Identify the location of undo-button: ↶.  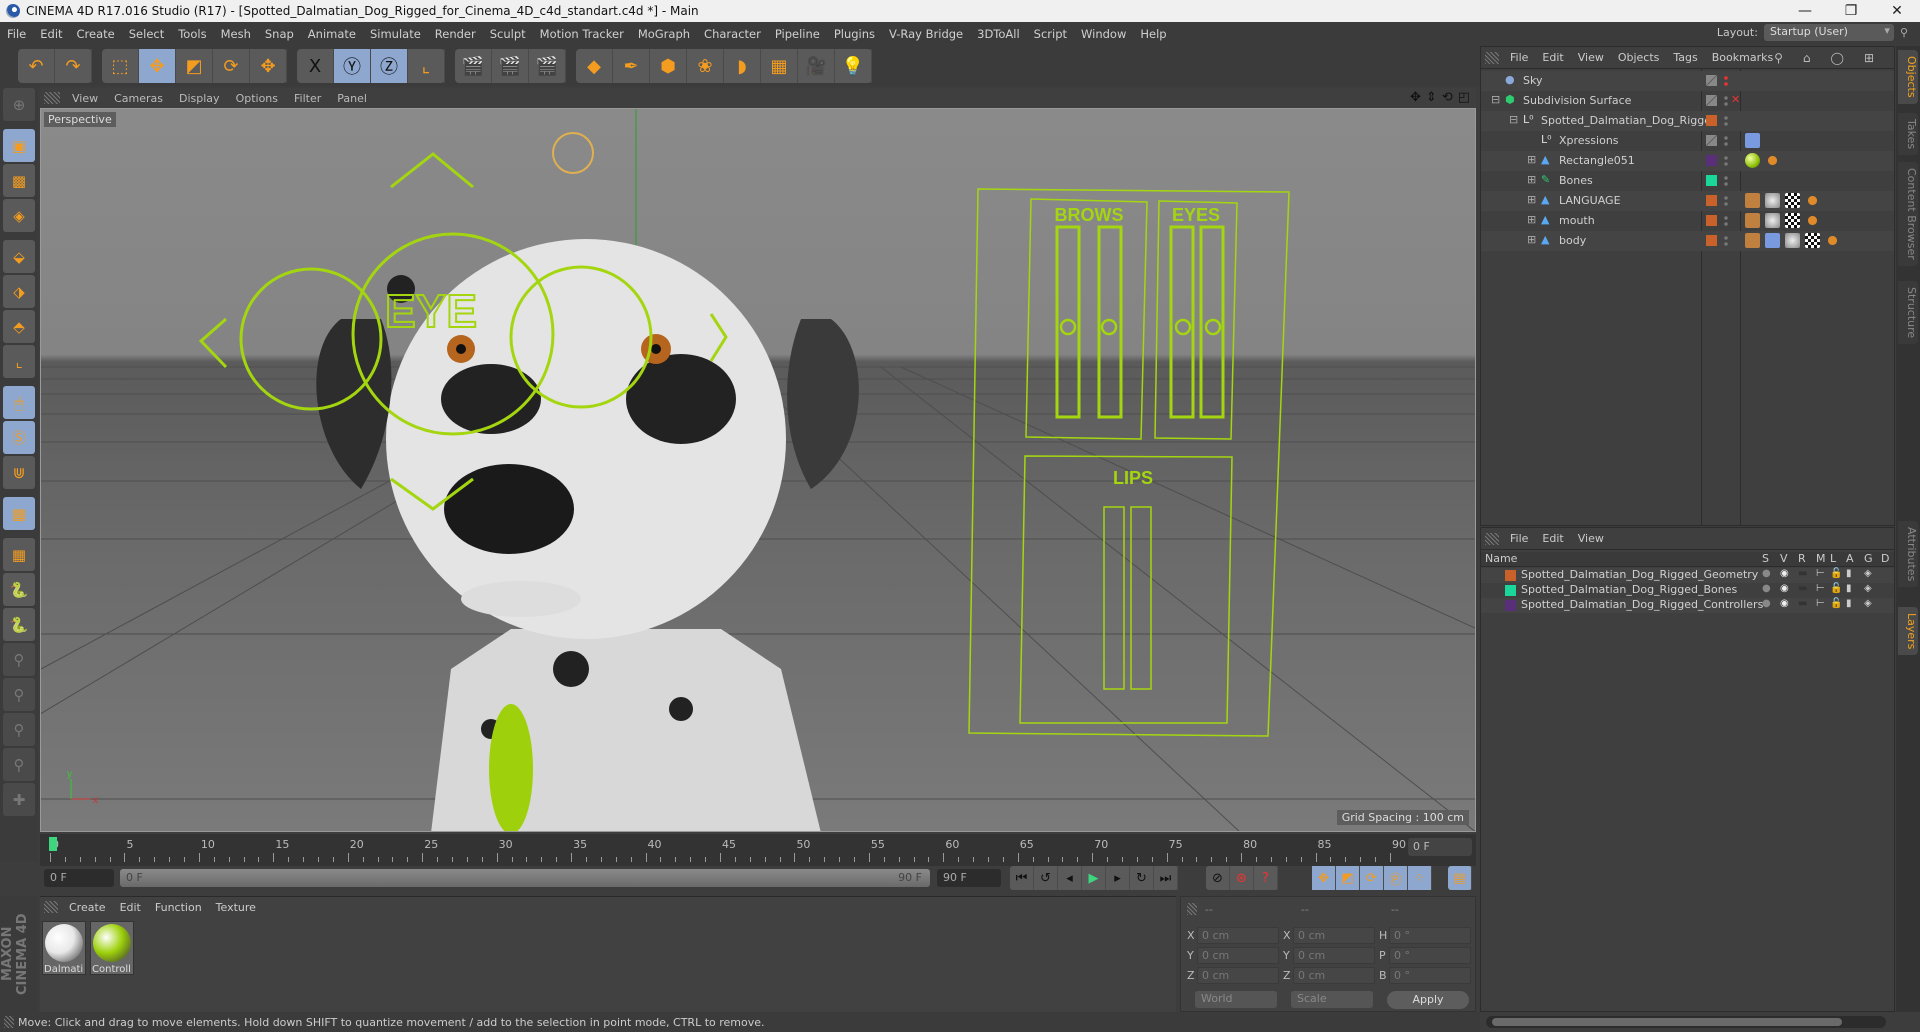
(36, 66).